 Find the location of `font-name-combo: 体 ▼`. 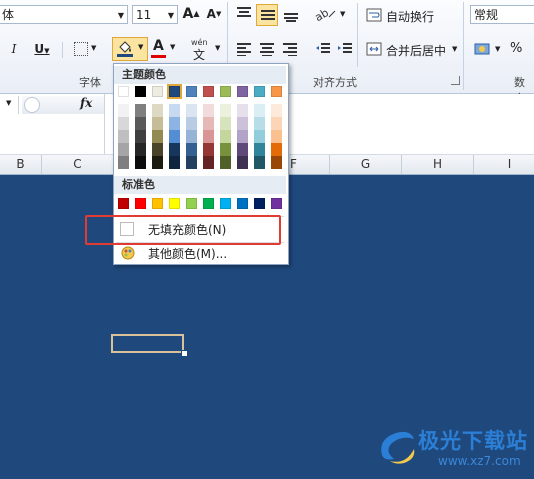

font-name-combo: 体 ▼ is located at coordinates (64, 14).